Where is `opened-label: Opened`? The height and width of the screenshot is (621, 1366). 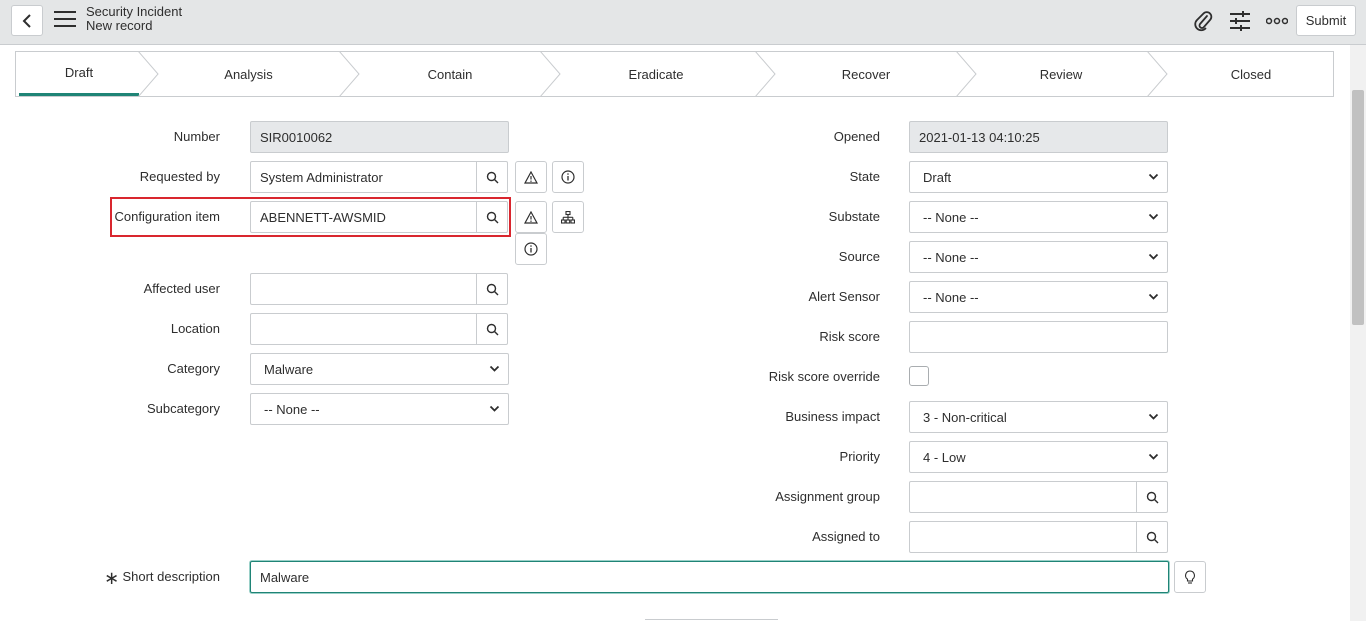
opened-label: Opened is located at coordinates (856, 136).